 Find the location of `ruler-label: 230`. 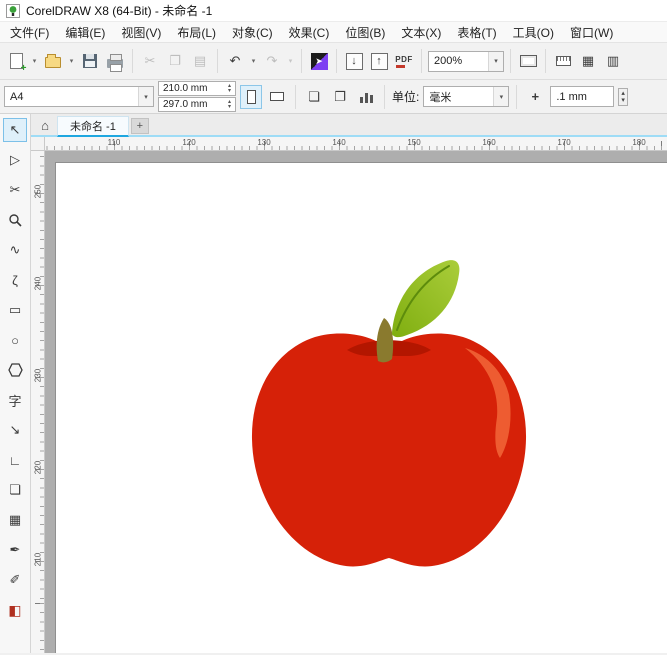

ruler-label: 230 is located at coordinates (38, 375).